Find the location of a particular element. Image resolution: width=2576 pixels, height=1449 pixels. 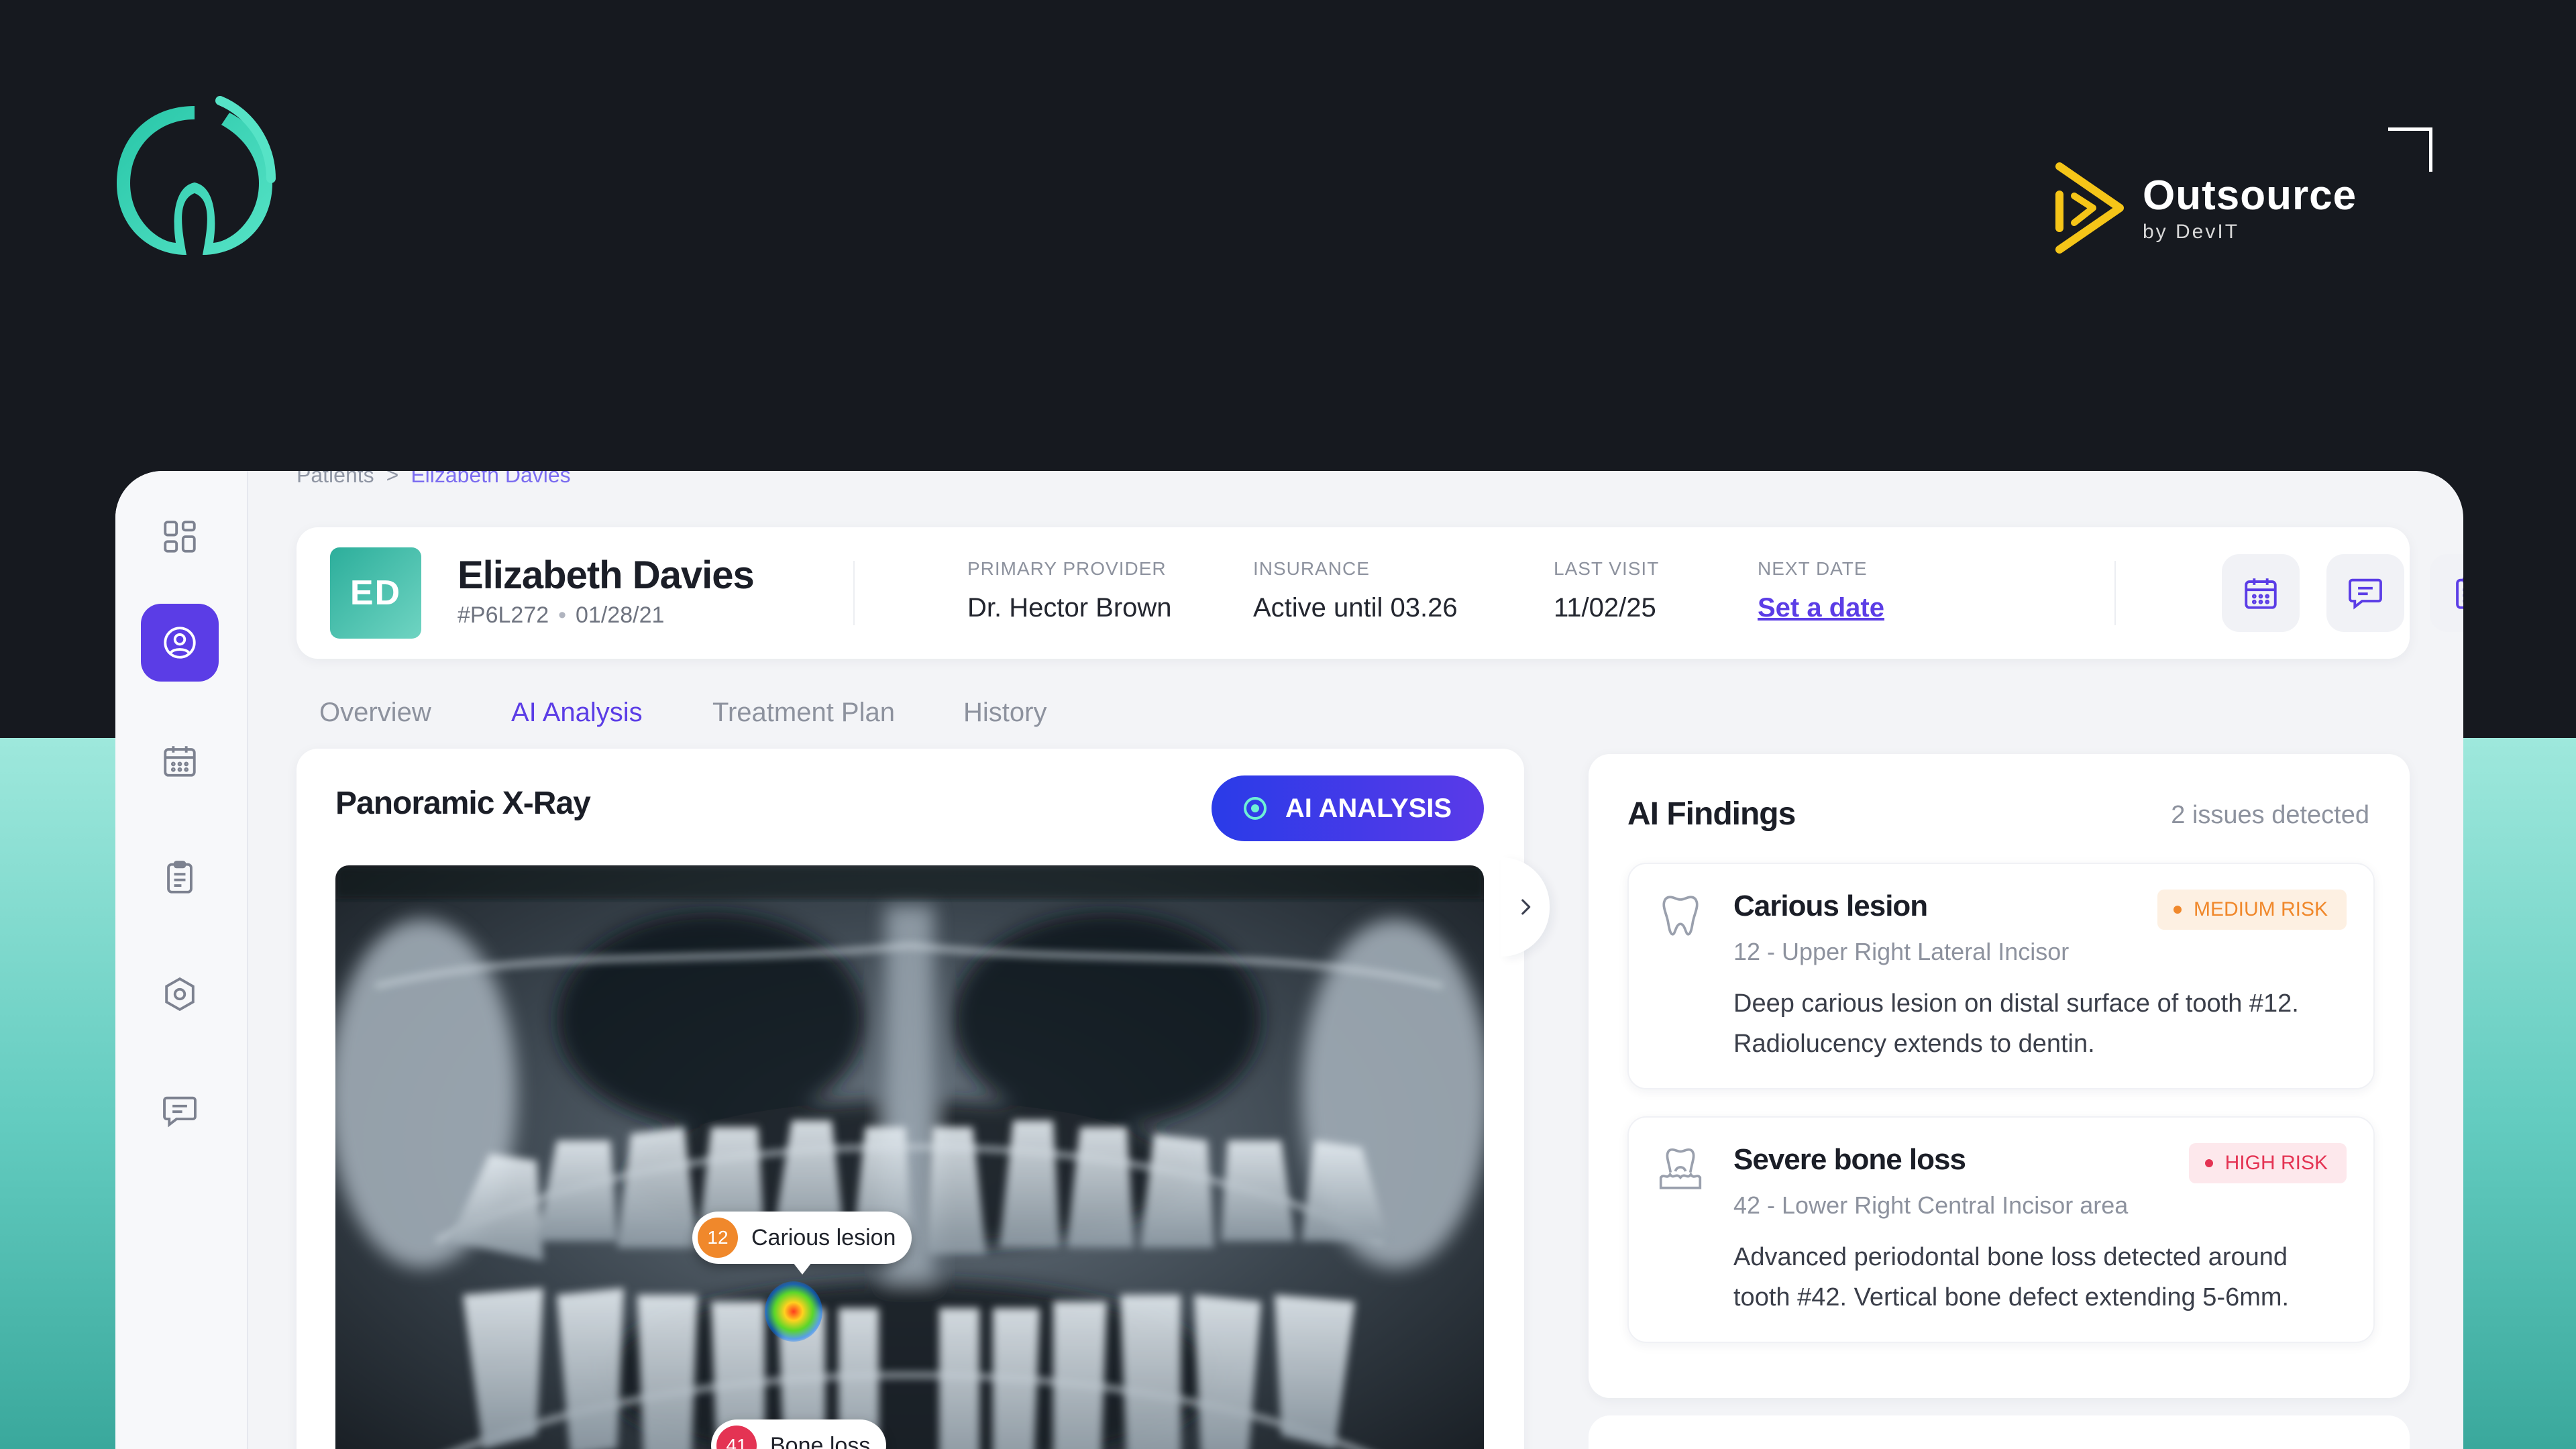

insurance-block: INSURANCE Active until 03.26 is located at coordinates (1355, 590).